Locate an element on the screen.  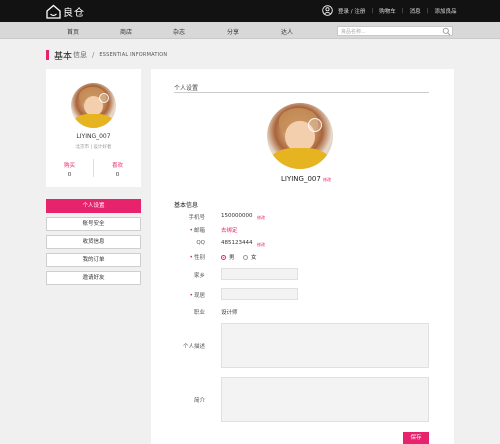
phone-label: 手机号 is located at coordinates (196, 218).